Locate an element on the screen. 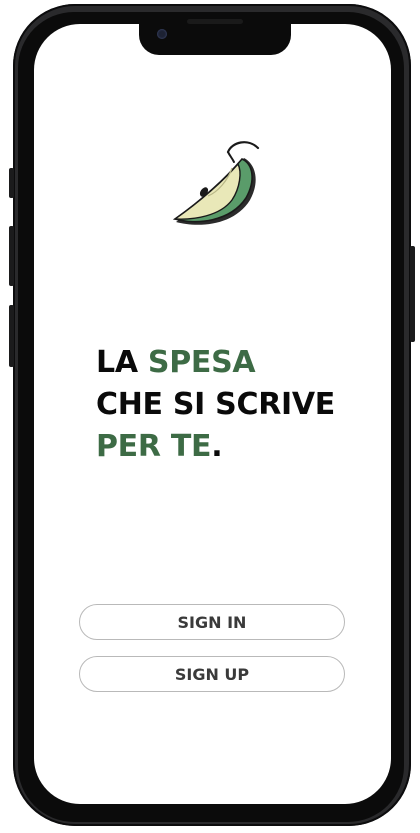 The height and width of the screenshot is (833, 420). sign-up-button: SIGN UP is located at coordinates (212, 674).